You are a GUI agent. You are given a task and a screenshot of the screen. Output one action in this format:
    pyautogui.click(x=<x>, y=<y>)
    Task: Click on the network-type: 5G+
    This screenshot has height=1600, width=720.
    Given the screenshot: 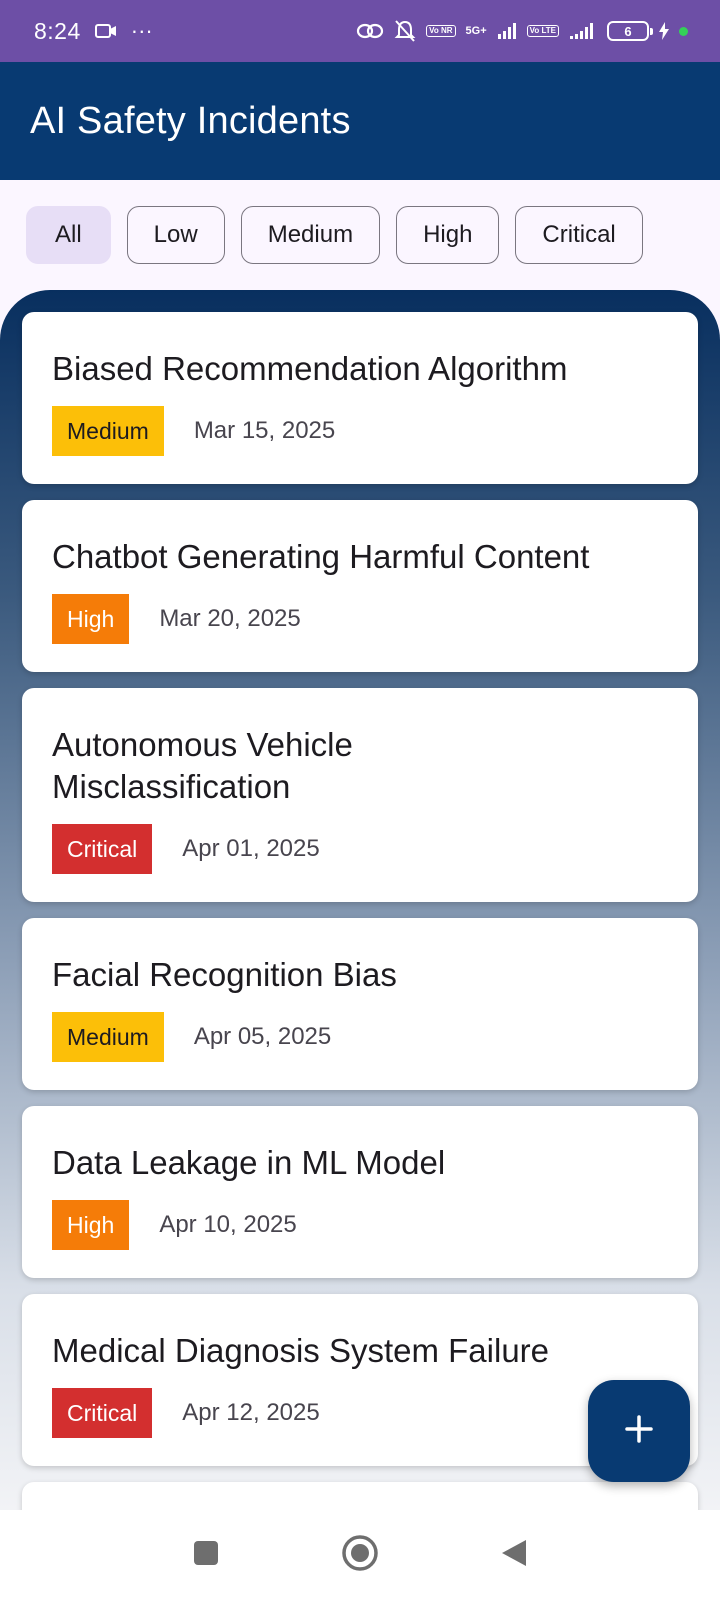 What is the action you would take?
    pyautogui.click(x=476, y=31)
    